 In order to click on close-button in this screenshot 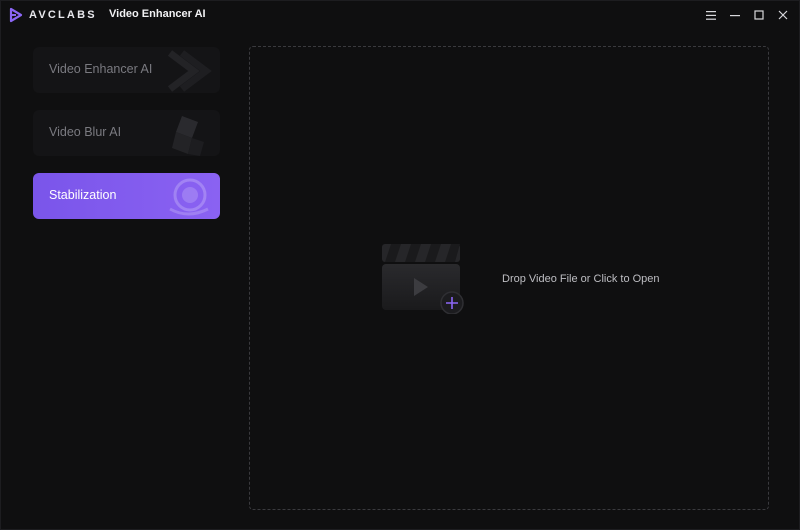, I will do `click(783, 15)`.